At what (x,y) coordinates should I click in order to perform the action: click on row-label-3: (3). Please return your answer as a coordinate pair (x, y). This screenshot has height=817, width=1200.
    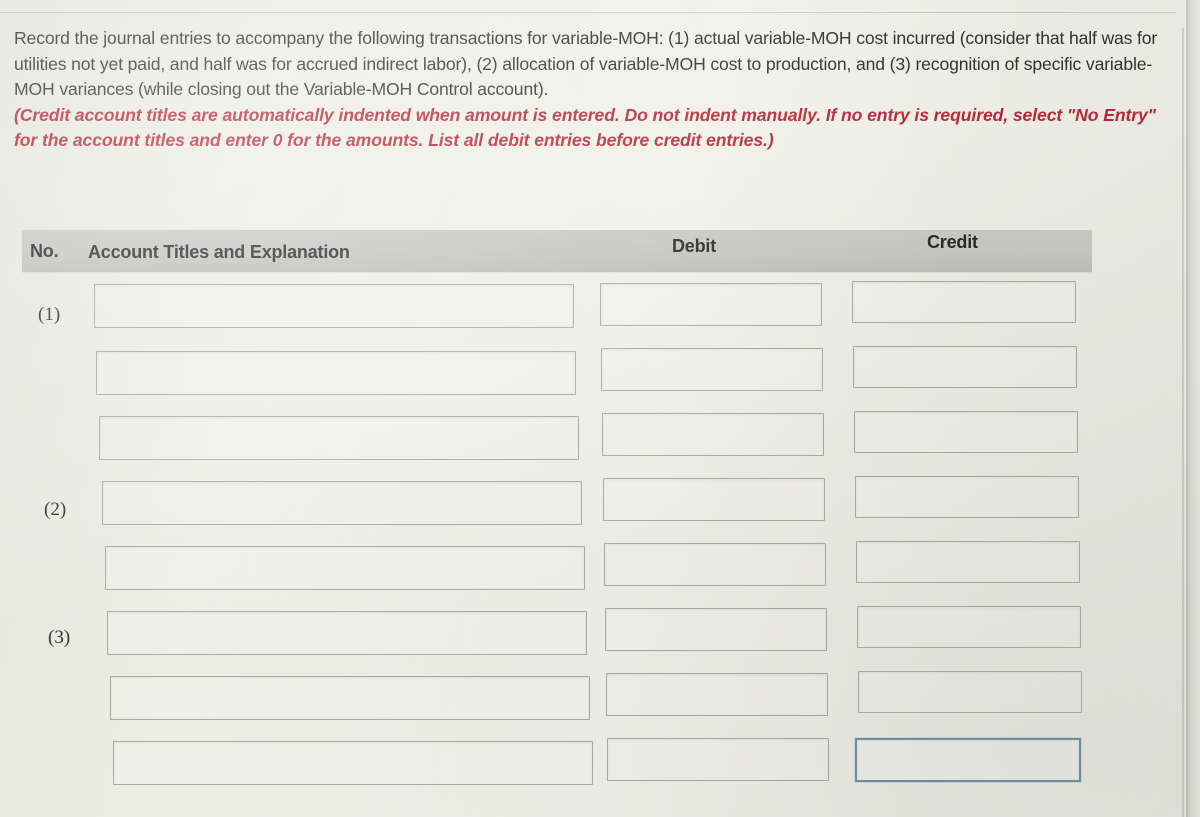
    Looking at the image, I should click on (59, 637).